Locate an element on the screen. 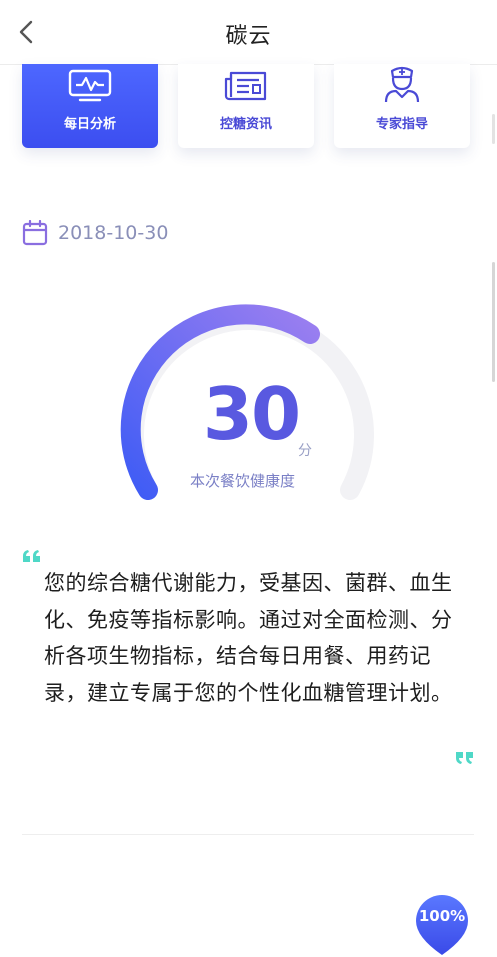 This screenshot has width=497, height=957. top-bar: 碳云 is located at coordinates (248, 32).